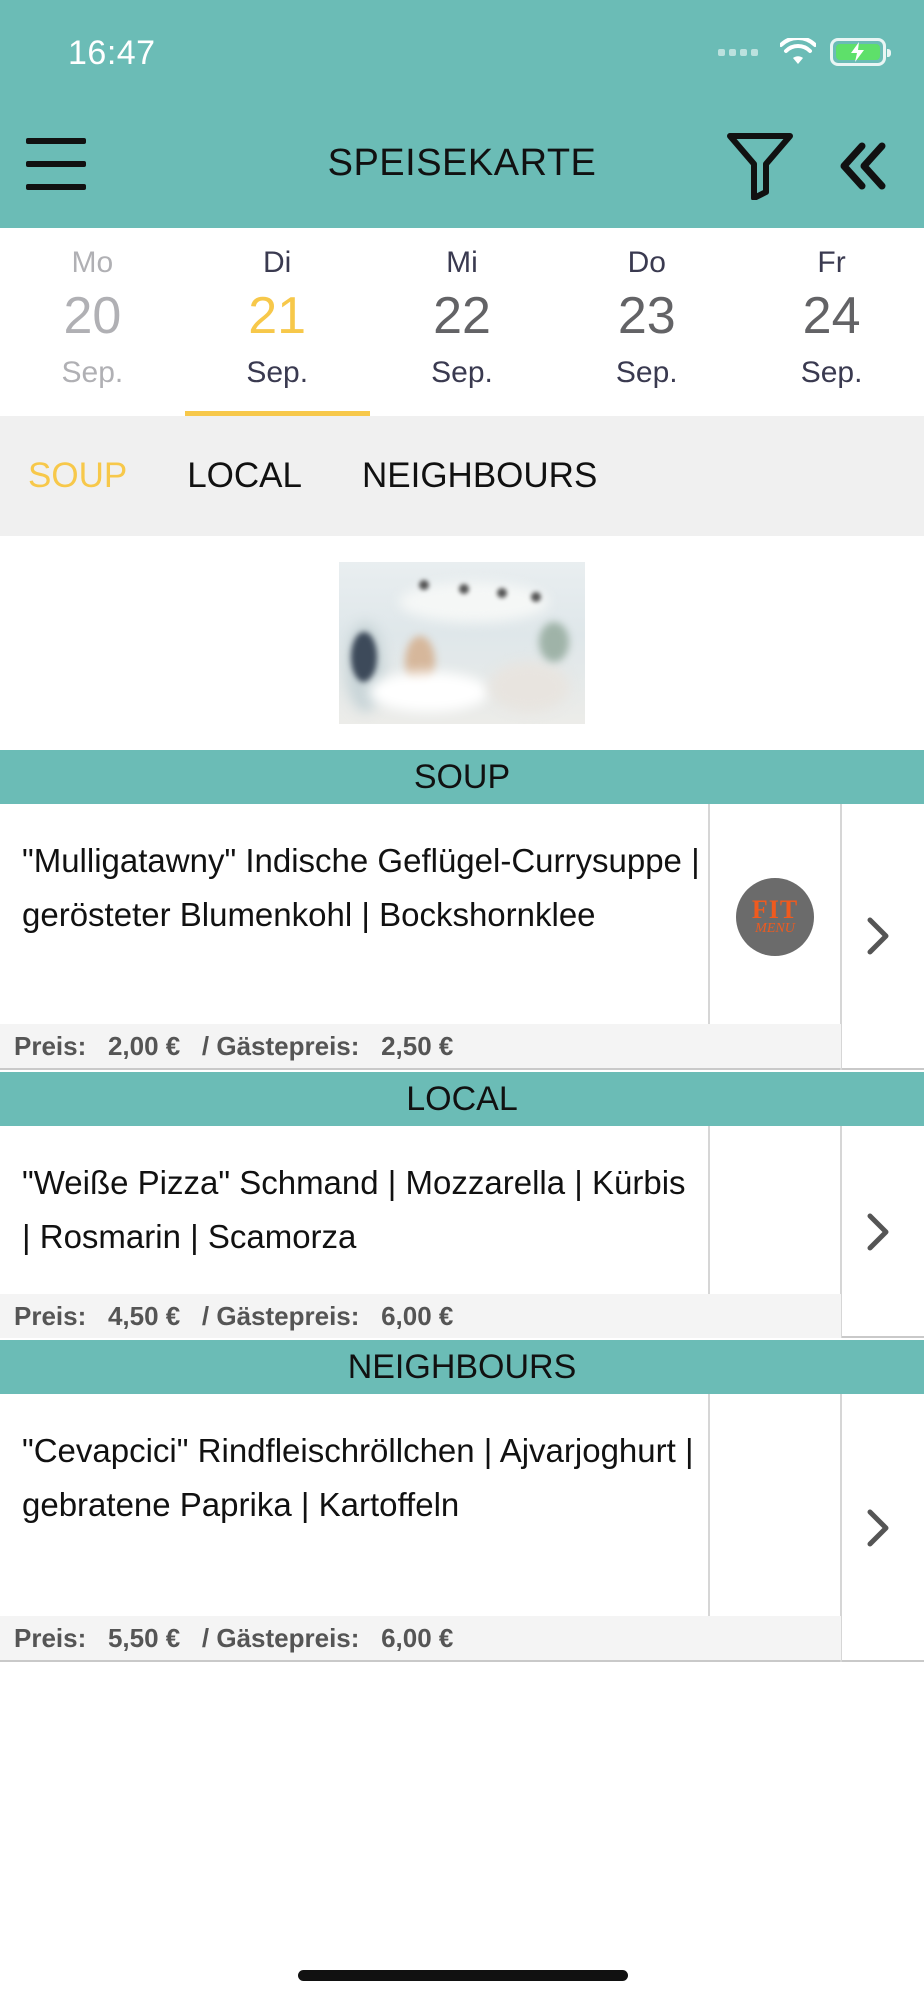 This screenshot has width=924, height=2000. What do you see at coordinates (646, 262) in the screenshot?
I see `date-weekday: Do` at bounding box center [646, 262].